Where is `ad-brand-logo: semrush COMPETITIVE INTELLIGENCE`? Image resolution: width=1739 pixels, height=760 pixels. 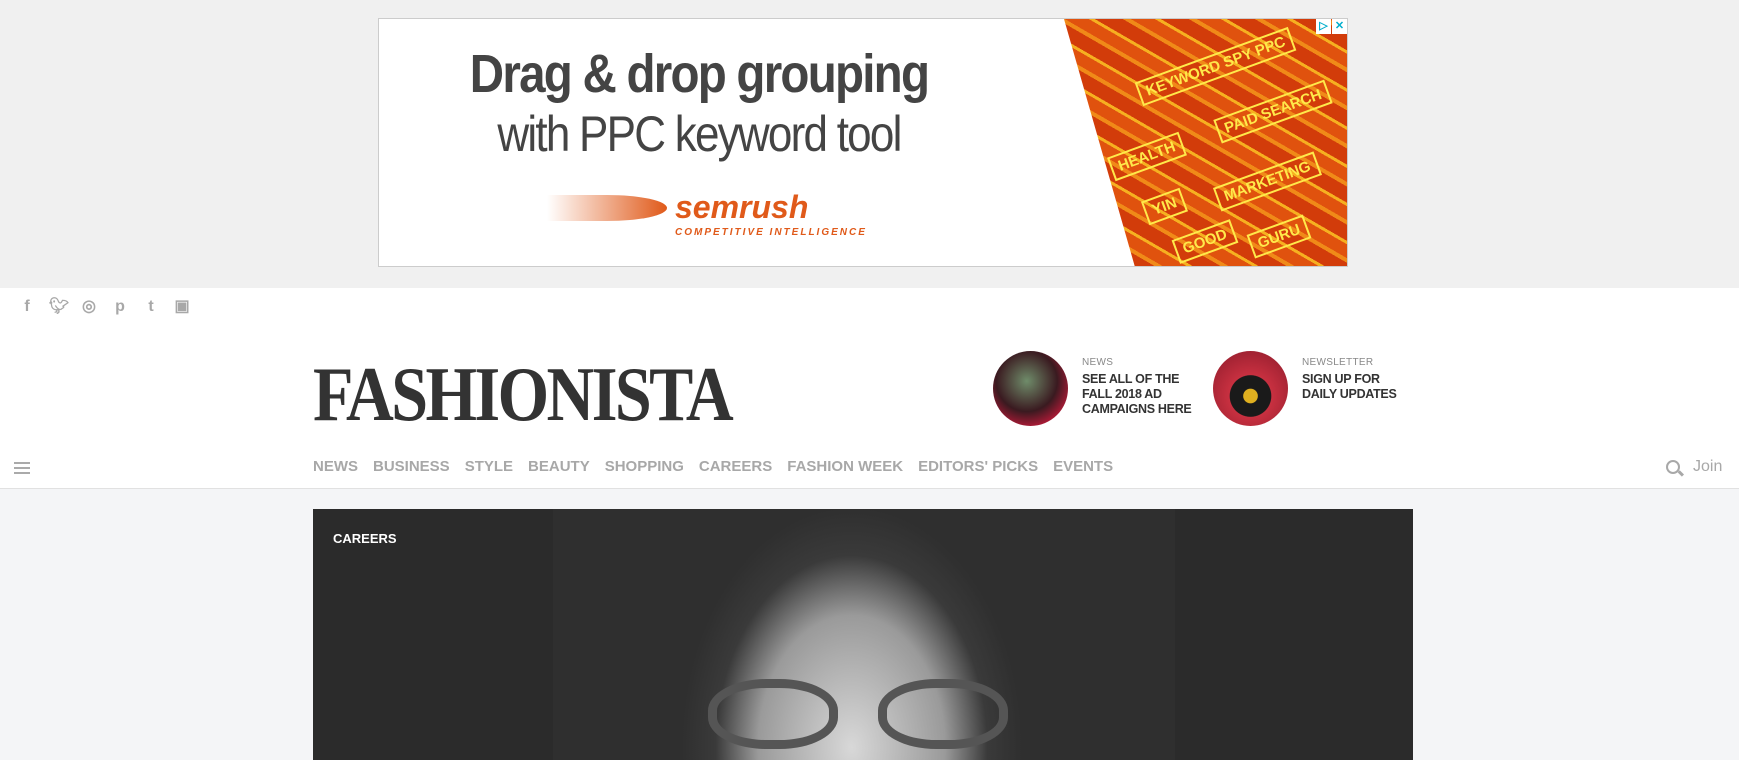 ad-brand-logo: semrush COMPETITIVE INTELLIGENCE is located at coordinates (706, 213).